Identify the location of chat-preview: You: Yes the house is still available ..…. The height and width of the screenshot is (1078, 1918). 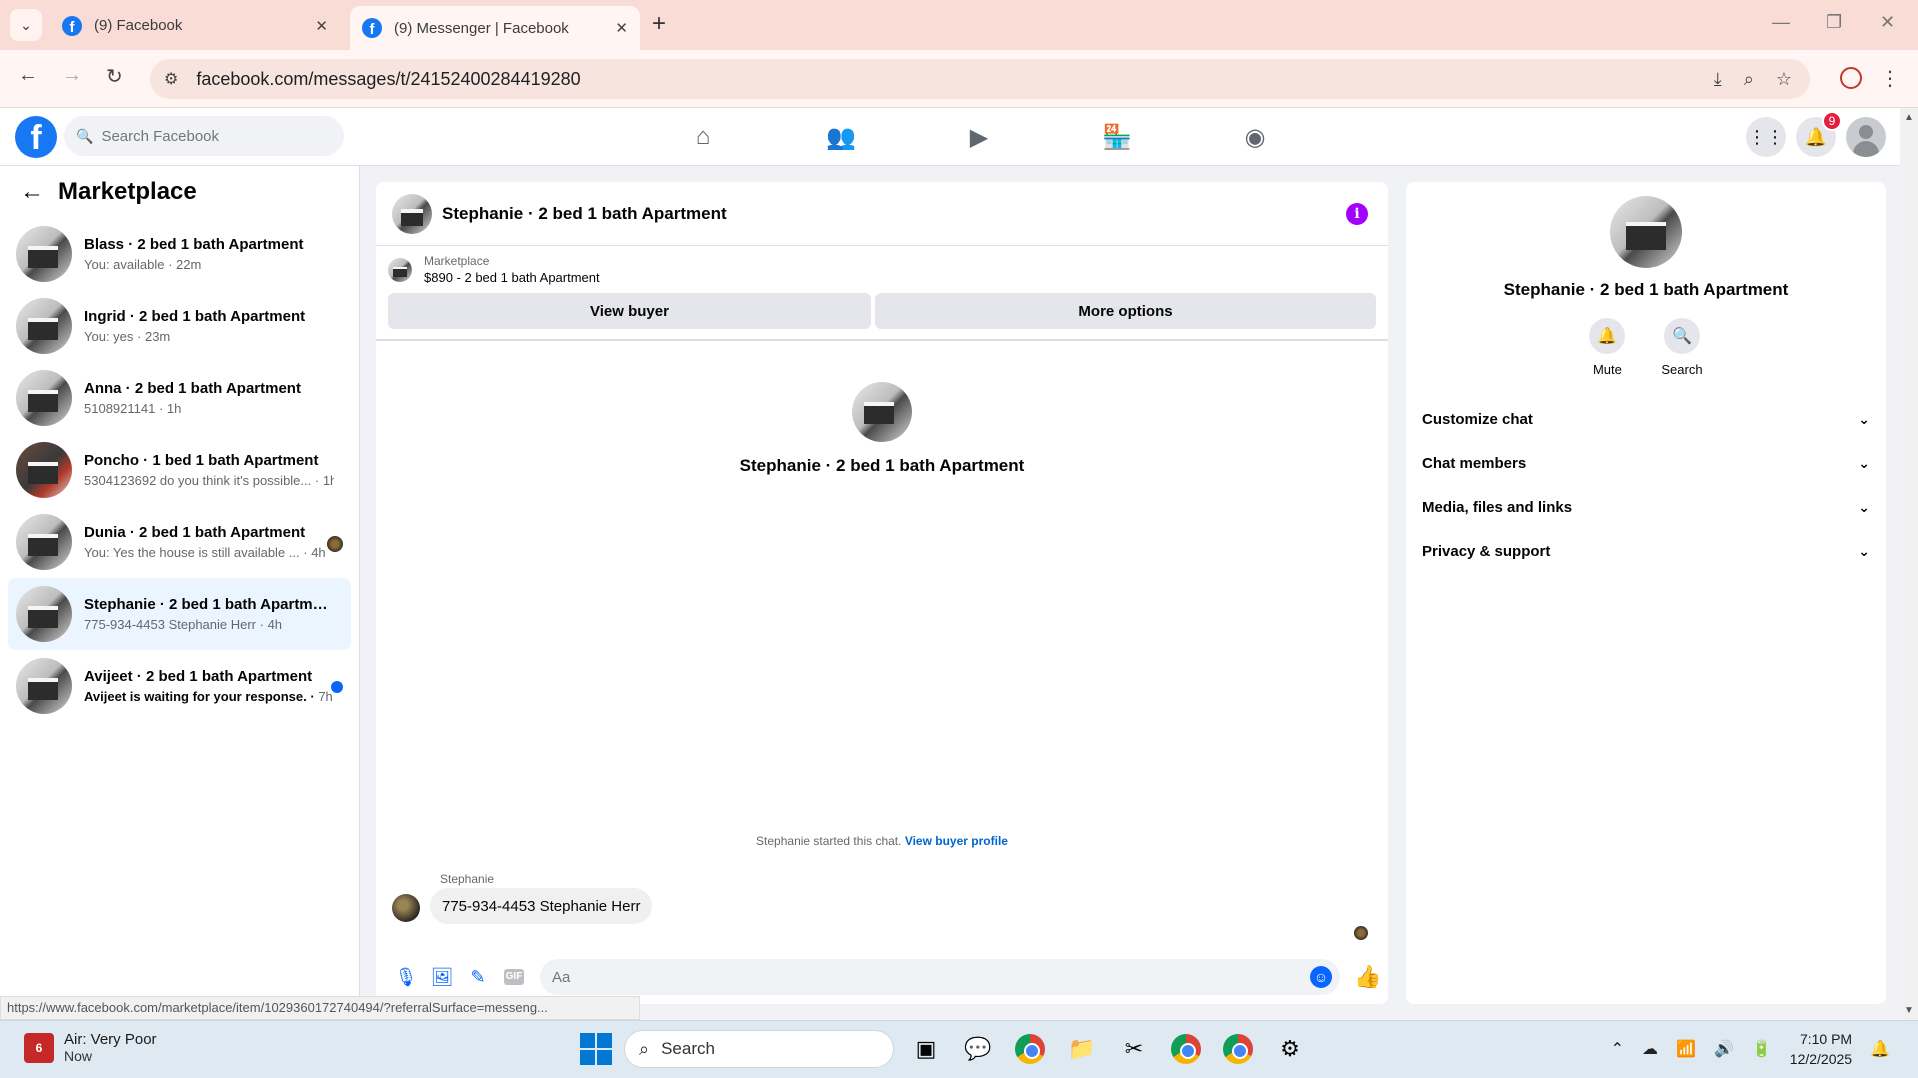
(205, 552).